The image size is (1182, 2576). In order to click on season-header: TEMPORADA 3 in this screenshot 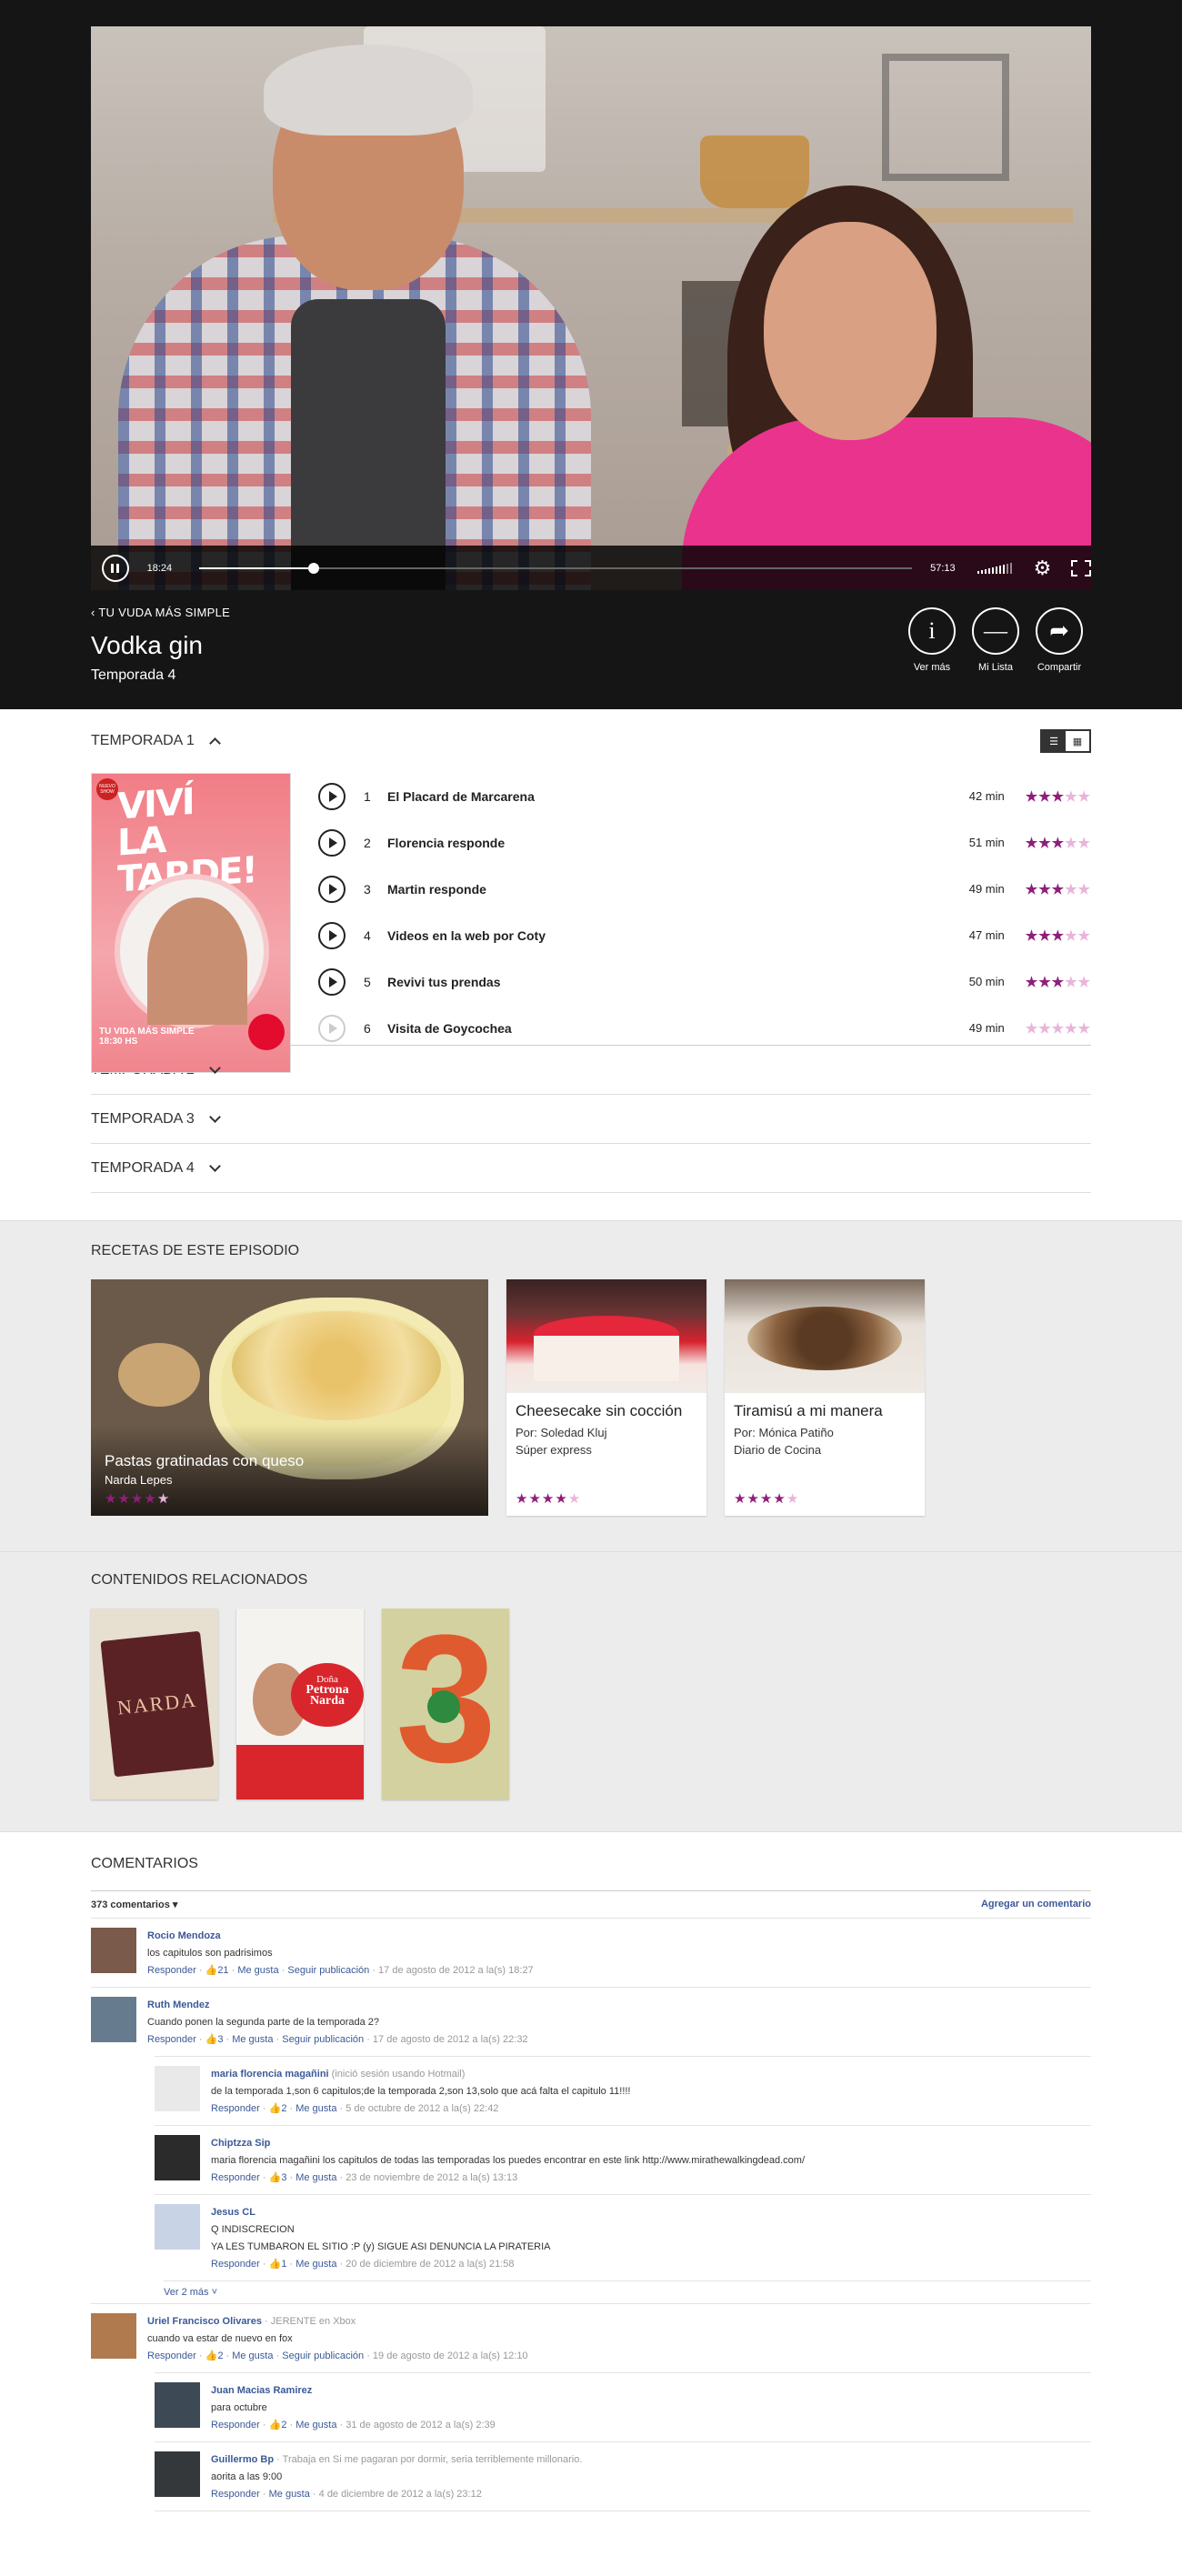, I will do `click(591, 1119)`.